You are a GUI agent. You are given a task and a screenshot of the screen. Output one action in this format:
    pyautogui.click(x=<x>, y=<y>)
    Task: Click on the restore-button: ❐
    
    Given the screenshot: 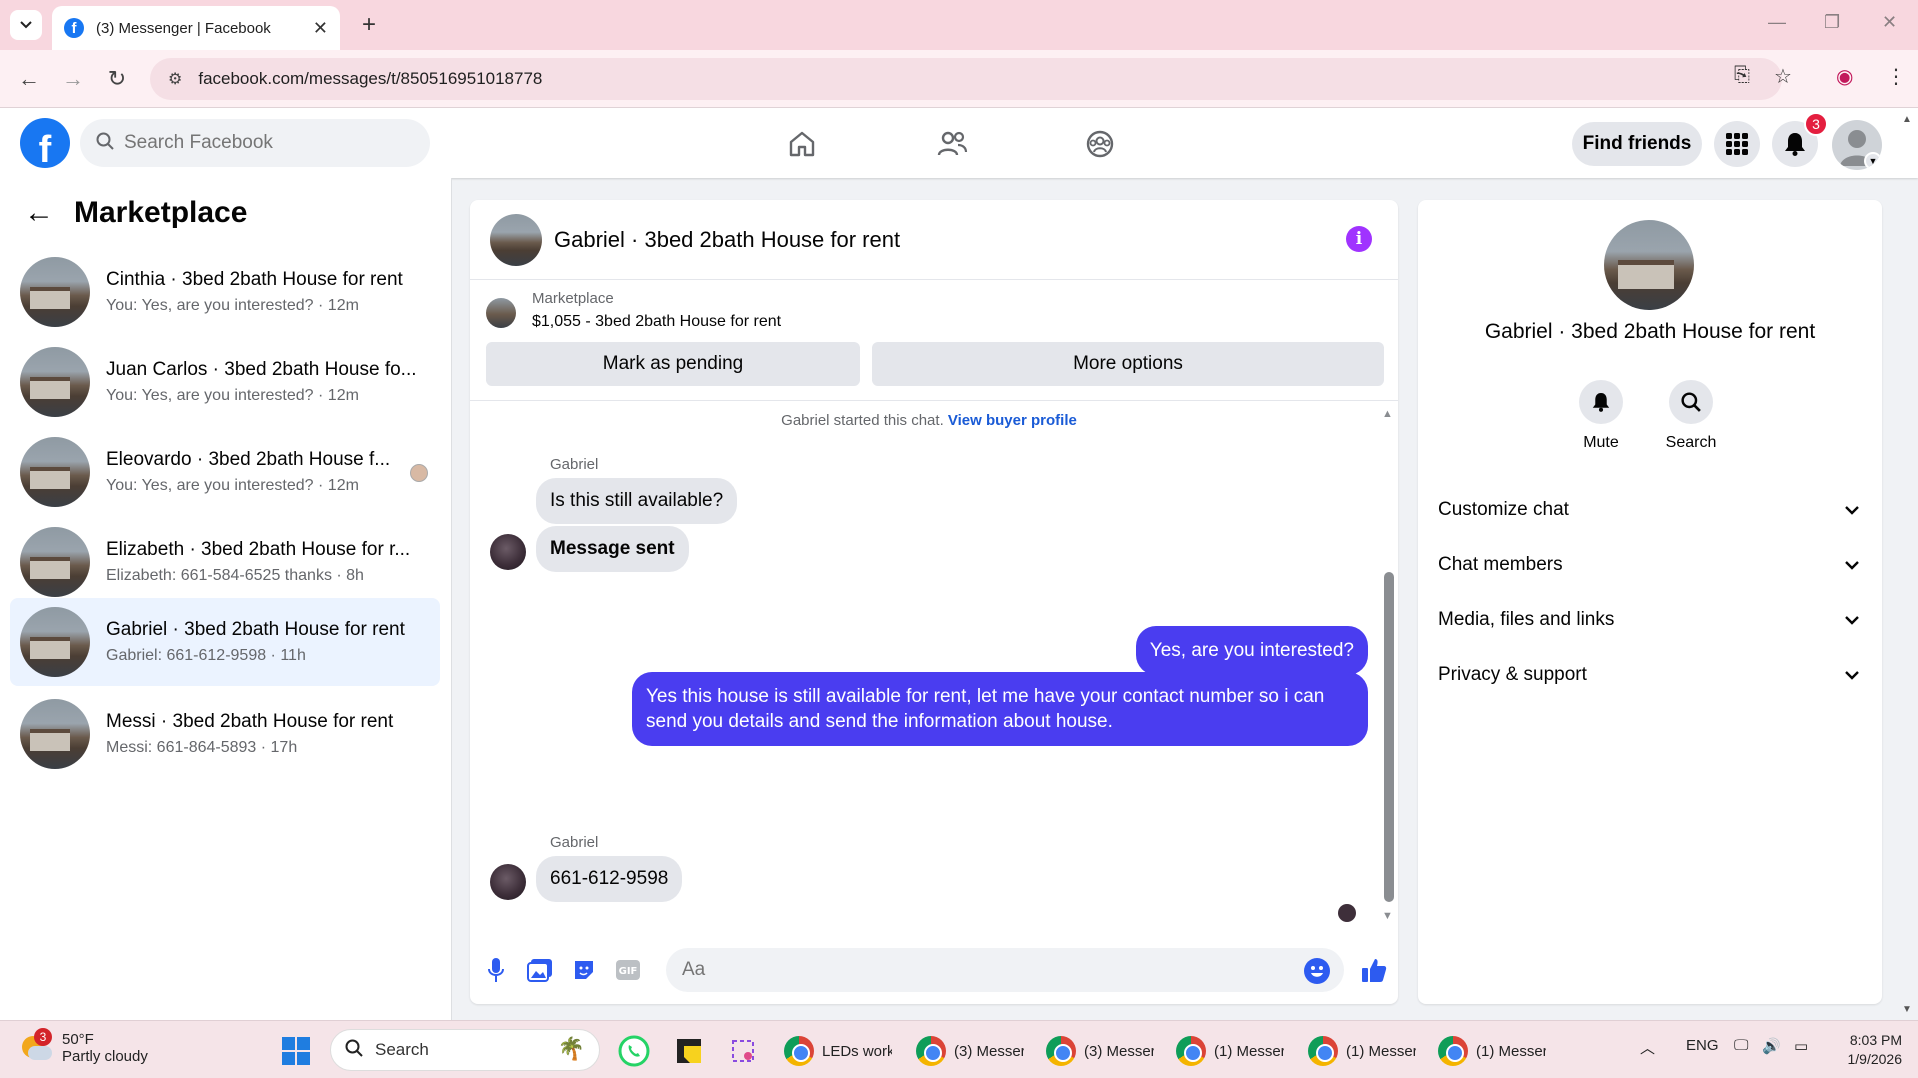 What is the action you would take?
    pyautogui.click(x=1832, y=22)
    